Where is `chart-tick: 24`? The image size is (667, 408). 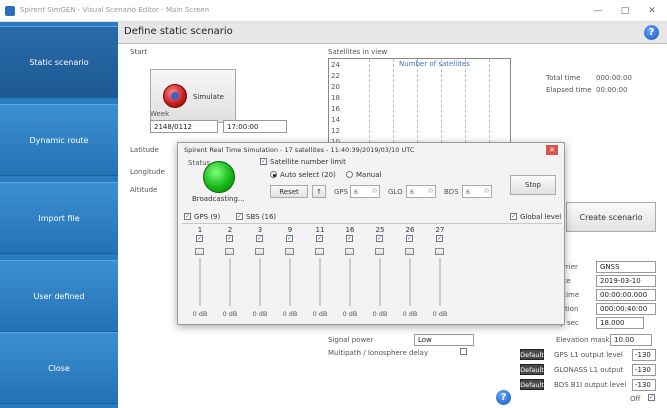 chart-tick: 24 is located at coordinates (335, 65).